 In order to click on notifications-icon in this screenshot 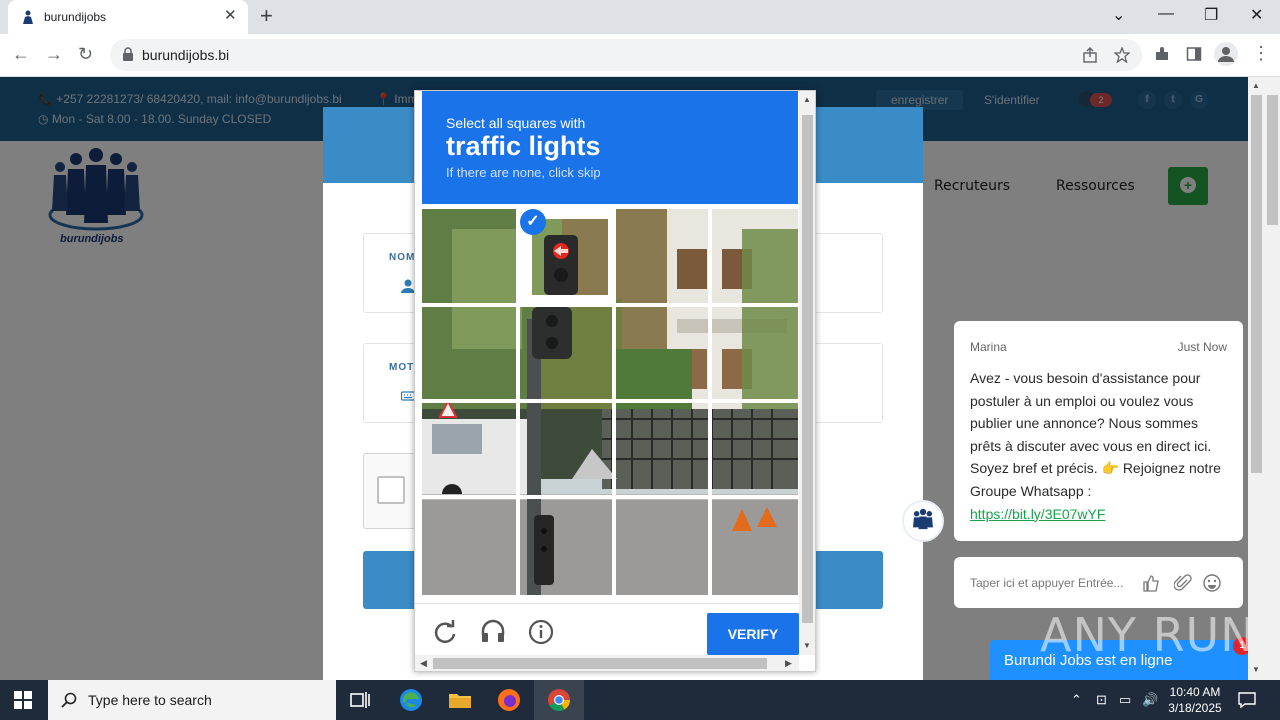, I will do `click(1247, 700)`.